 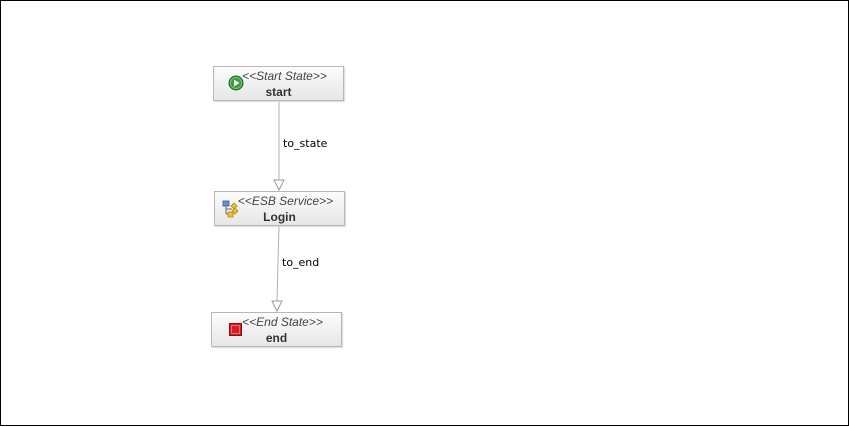 What do you see at coordinates (276, 338) in the screenshot?
I see `node-end-name: end` at bounding box center [276, 338].